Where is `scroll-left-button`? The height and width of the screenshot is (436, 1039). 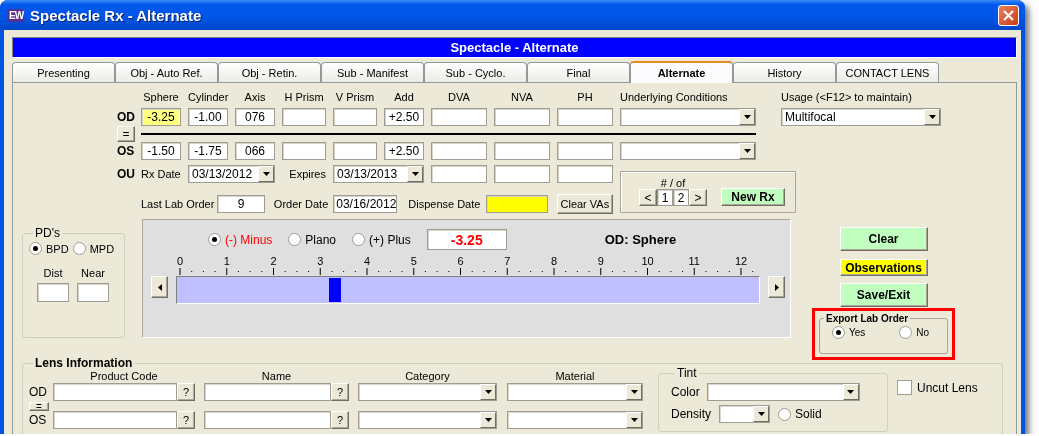
scroll-left-button is located at coordinates (159, 287).